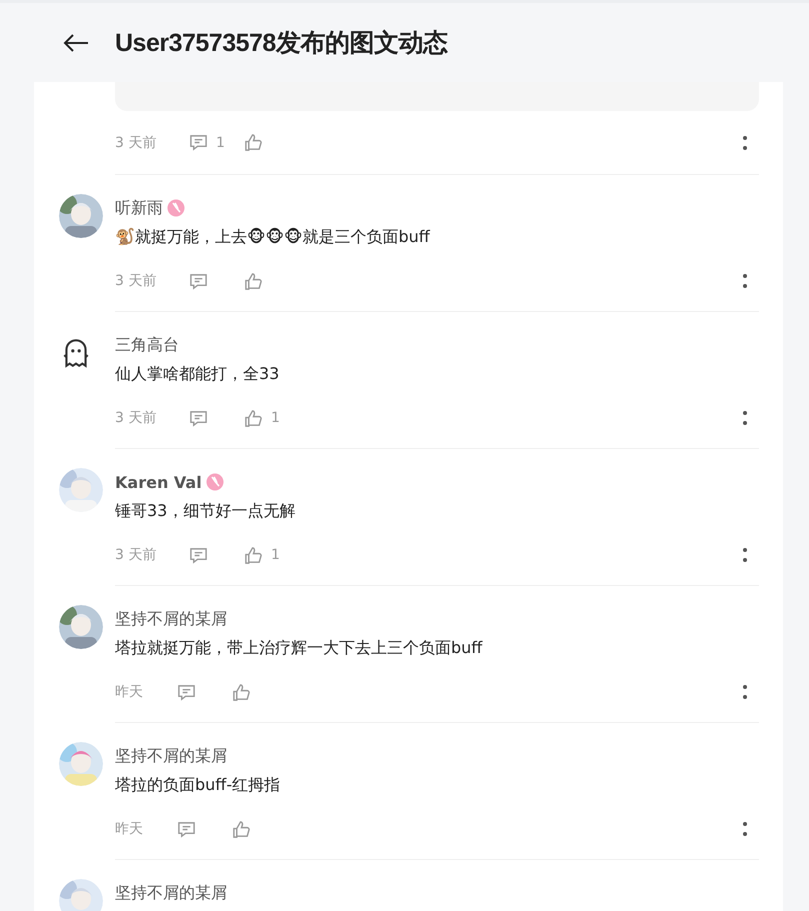  What do you see at coordinates (197, 374) in the screenshot?
I see `comment-text: 仙人掌啥都能打，全33` at bounding box center [197, 374].